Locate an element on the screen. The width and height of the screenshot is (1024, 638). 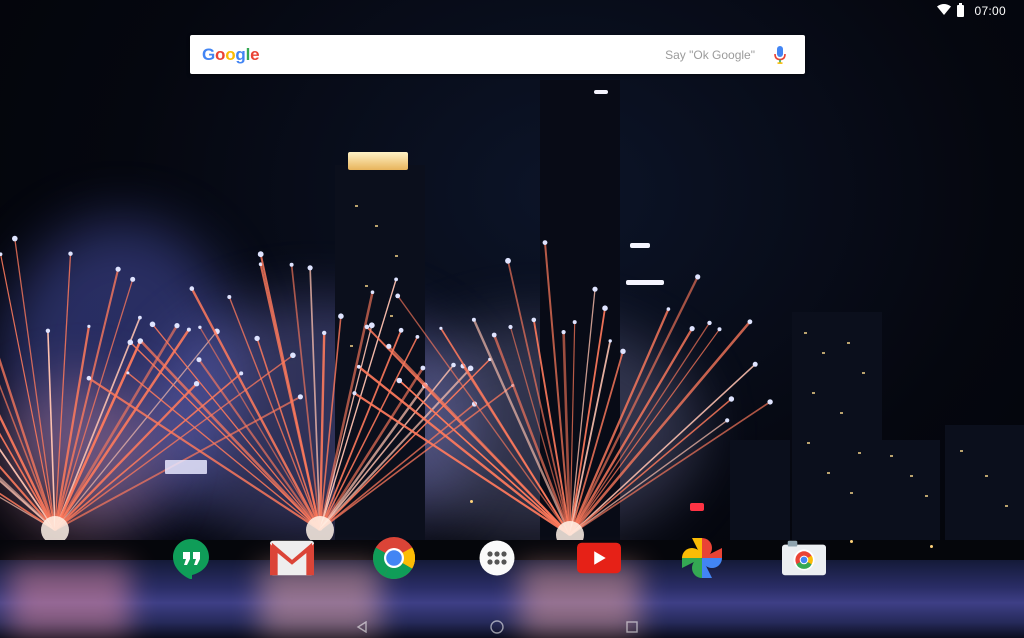
recents-icon is located at coordinates (632, 627).